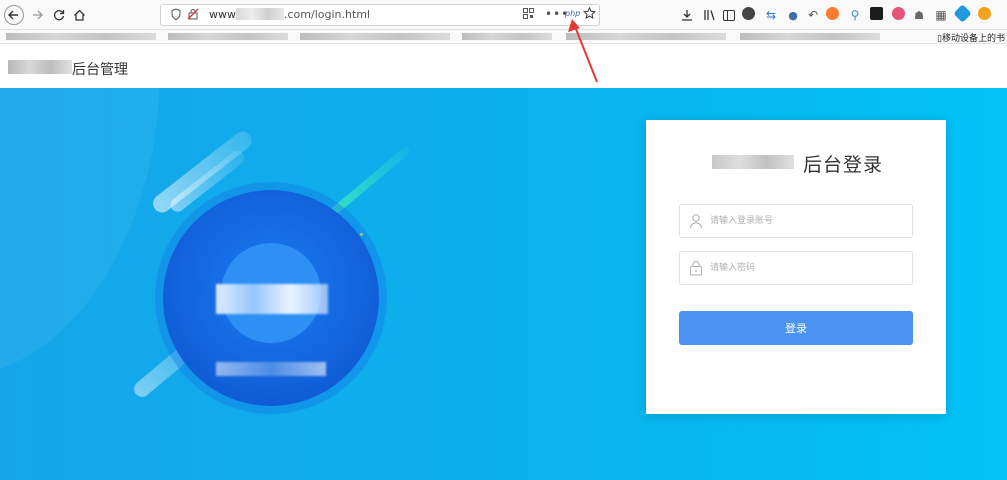 Image resolution: width=1007 pixels, height=480 pixels. Describe the element at coordinates (810, 268) in the screenshot. I see `password-input` at that location.